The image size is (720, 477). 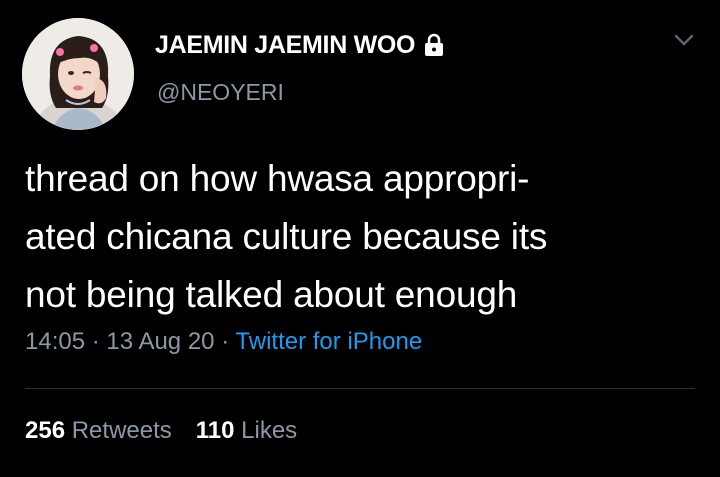 I want to click on tweet-time: 14:05, so click(x=55, y=341).